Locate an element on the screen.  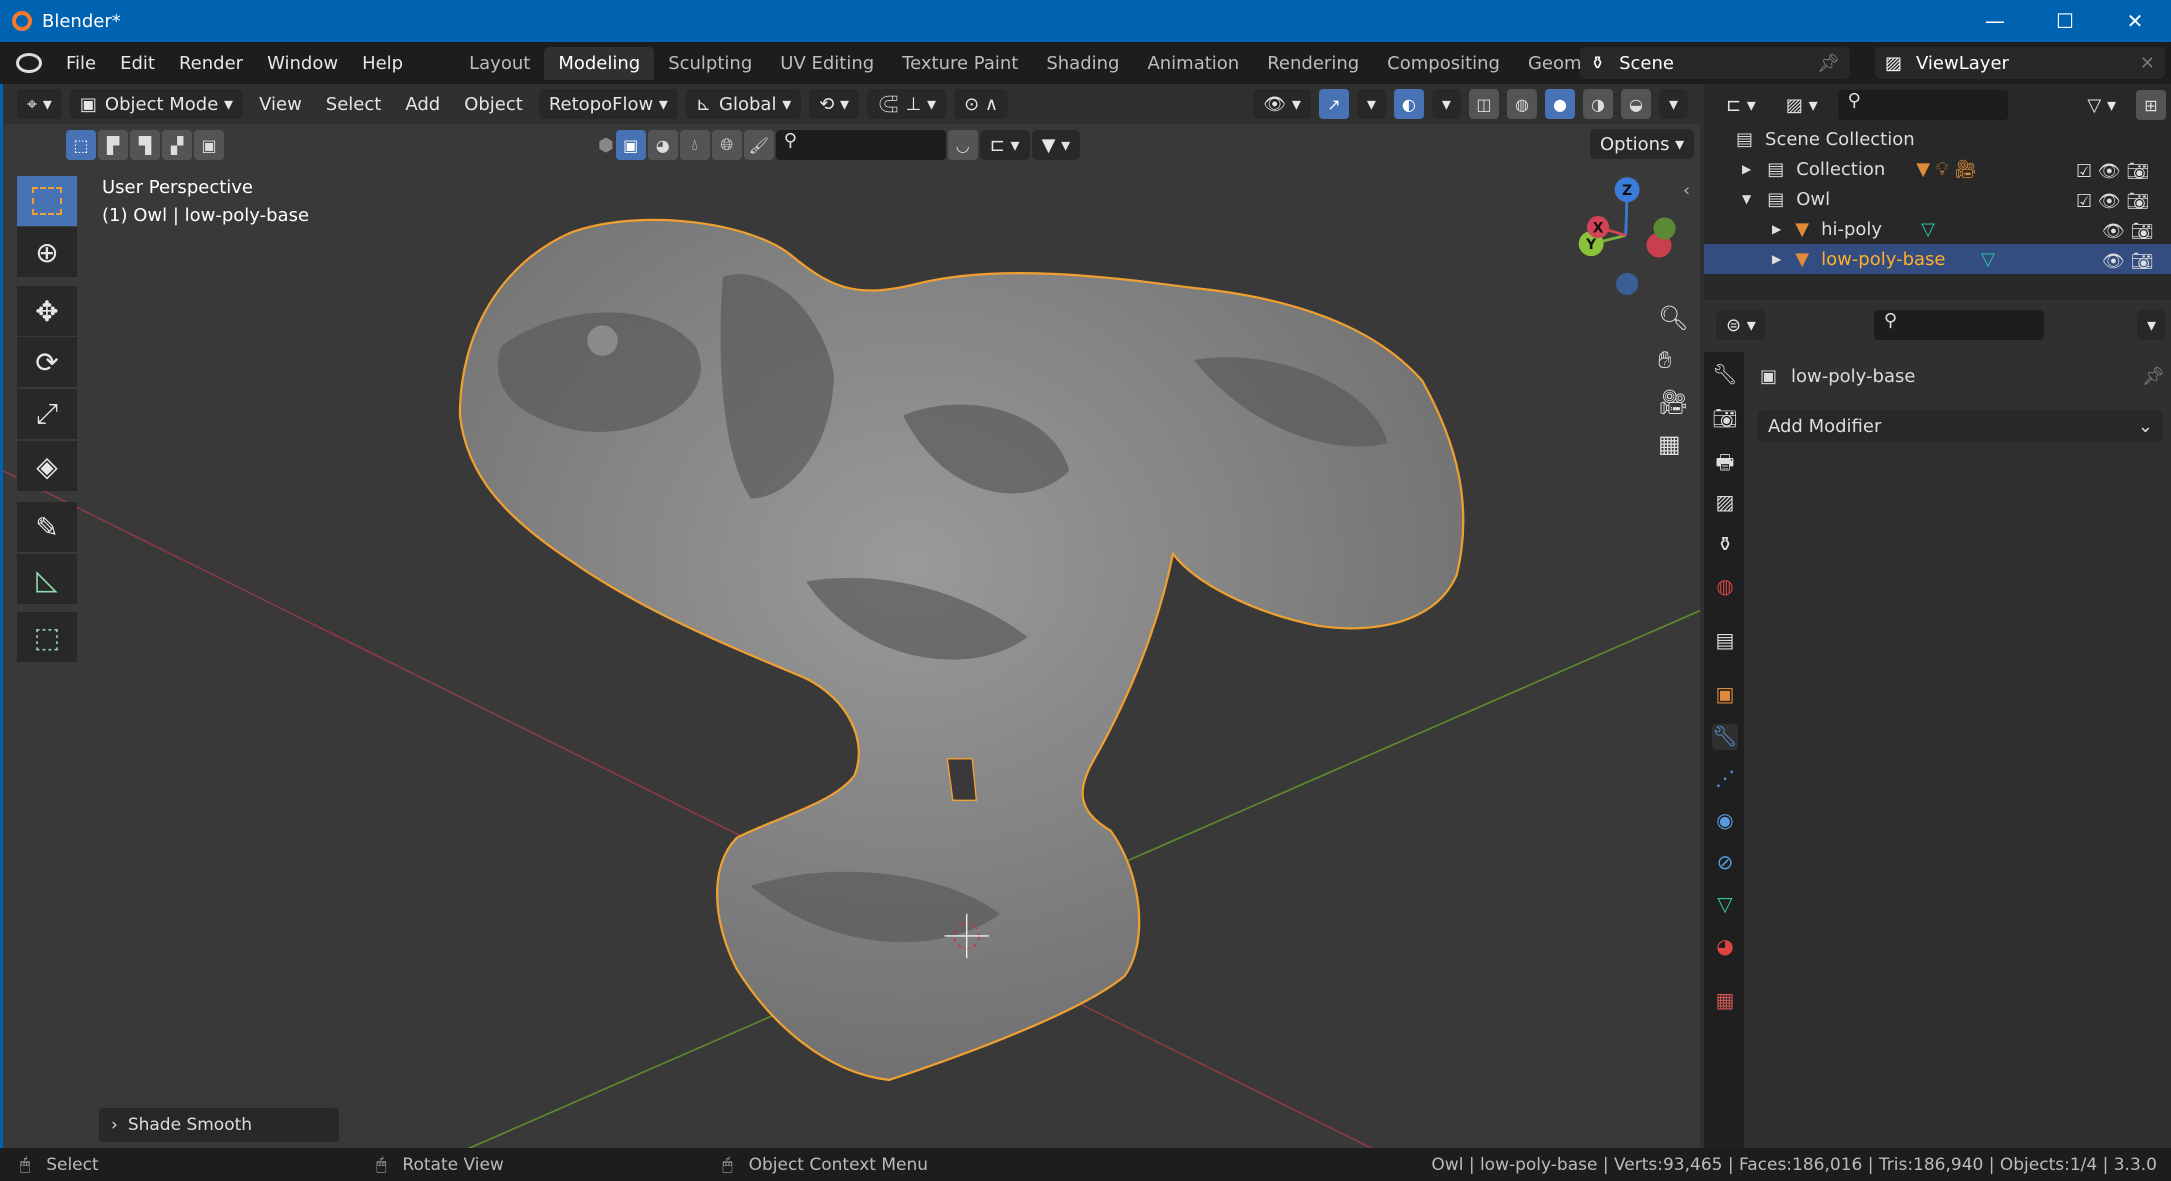
properties-options-dropdown: ▾ is located at coordinates (2151, 325).